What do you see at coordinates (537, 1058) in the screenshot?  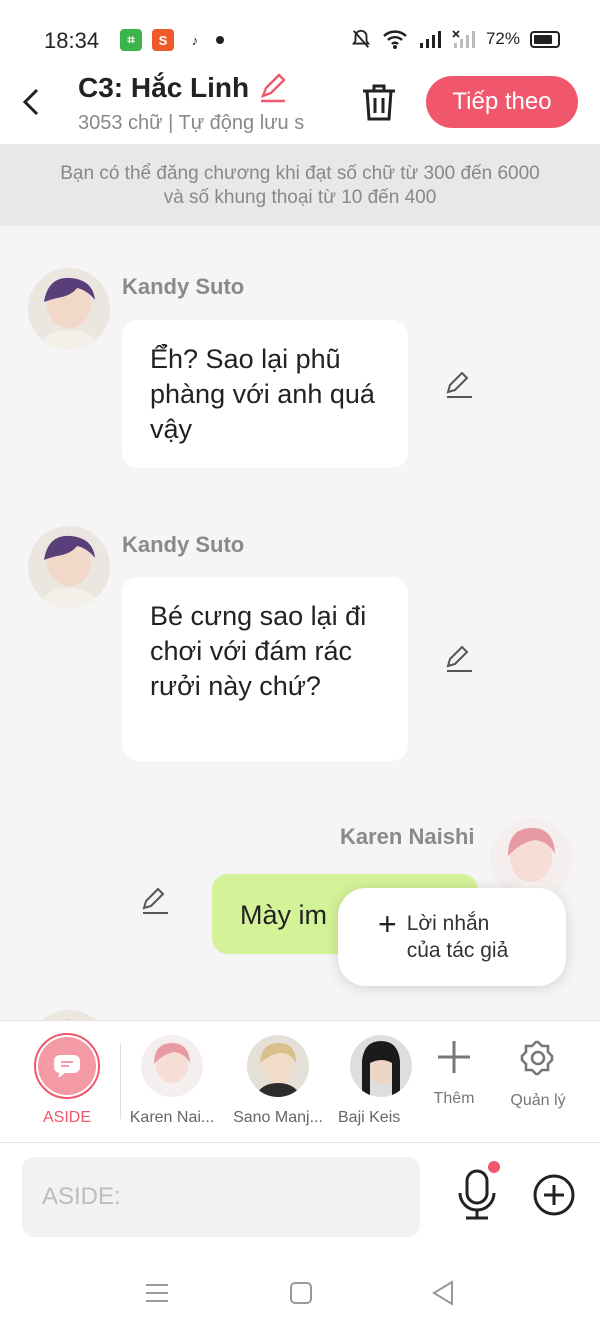 I see `gear-icon` at bounding box center [537, 1058].